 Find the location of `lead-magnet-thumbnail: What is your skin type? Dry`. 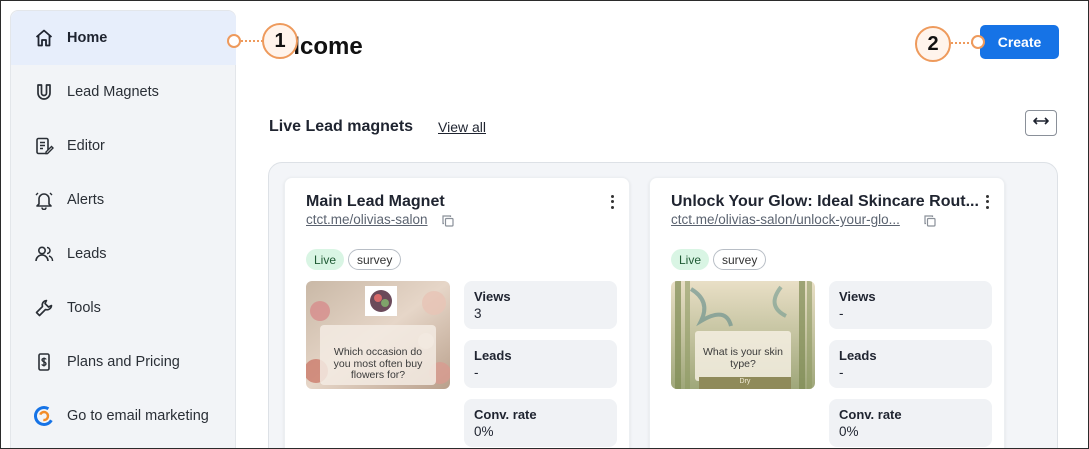

lead-magnet-thumbnail: What is your skin type? Dry is located at coordinates (743, 335).